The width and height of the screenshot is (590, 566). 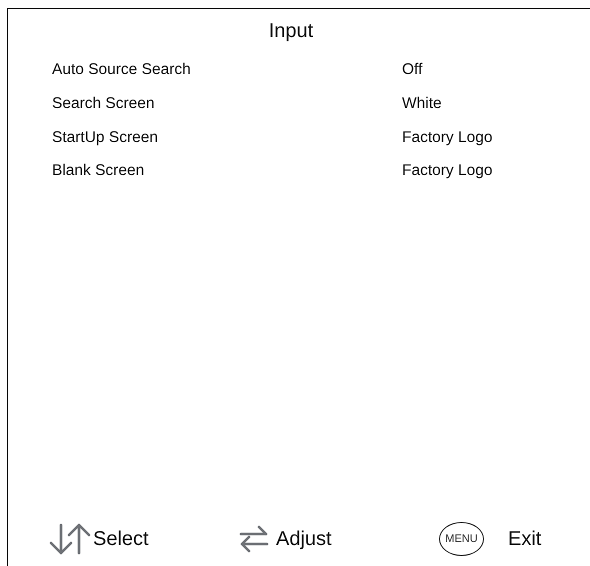 What do you see at coordinates (422, 104) in the screenshot?
I see `setting-value: White` at bounding box center [422, 104].